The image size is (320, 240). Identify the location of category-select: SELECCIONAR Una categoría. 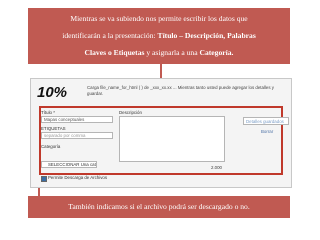
(69, 164).